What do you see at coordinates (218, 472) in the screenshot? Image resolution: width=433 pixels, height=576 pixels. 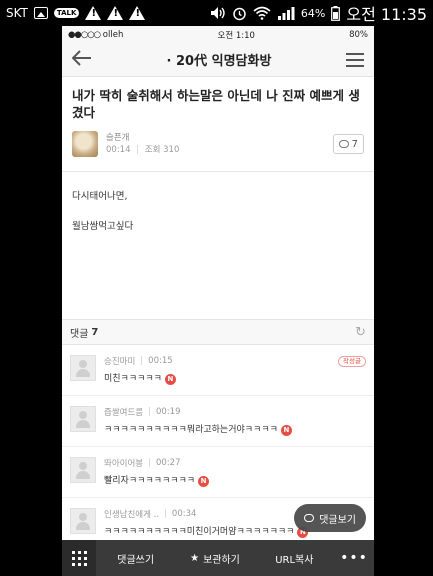 I see `comment-item: 똬아이어봉 | 00:27 빨리자ㅋㅋㅋㅋㅋㅋㅋㅋ N` at bounding box center [218, 472].